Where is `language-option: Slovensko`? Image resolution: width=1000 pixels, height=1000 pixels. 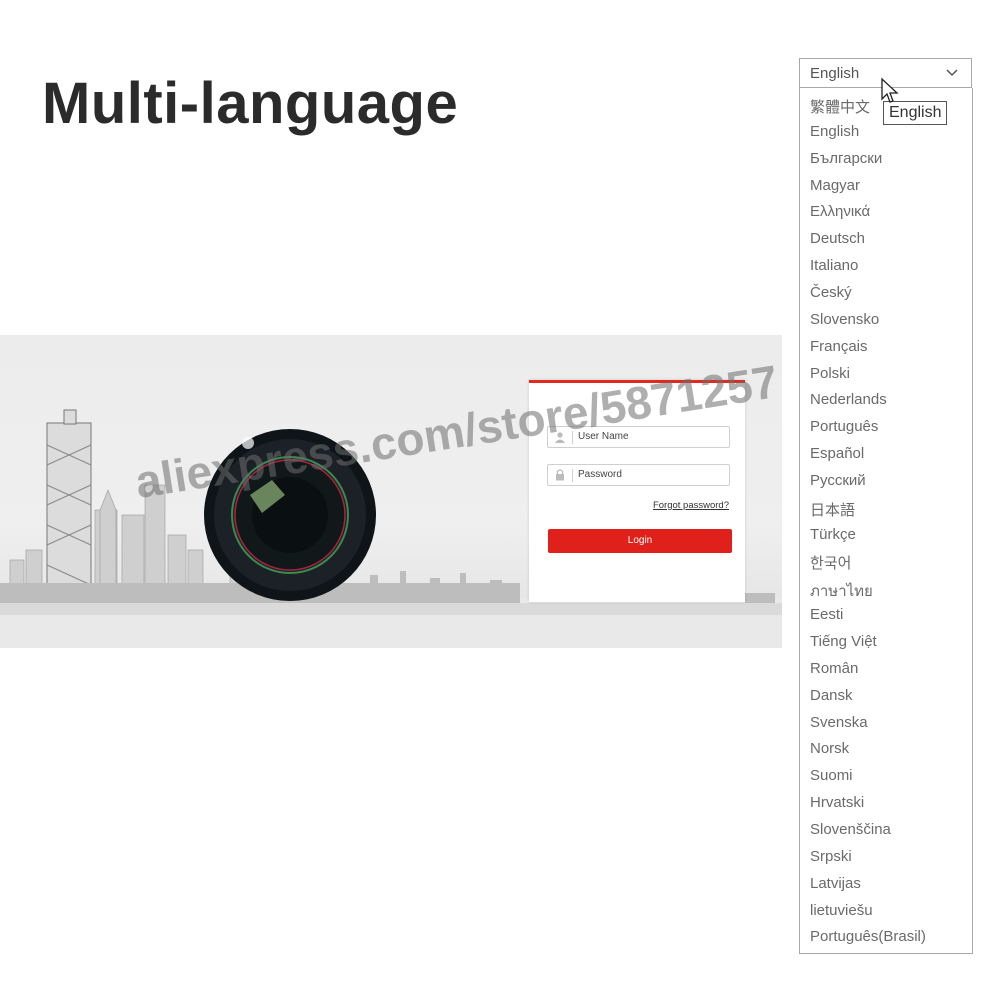
language-option: Slovensko is located at coordinates (844, 319).